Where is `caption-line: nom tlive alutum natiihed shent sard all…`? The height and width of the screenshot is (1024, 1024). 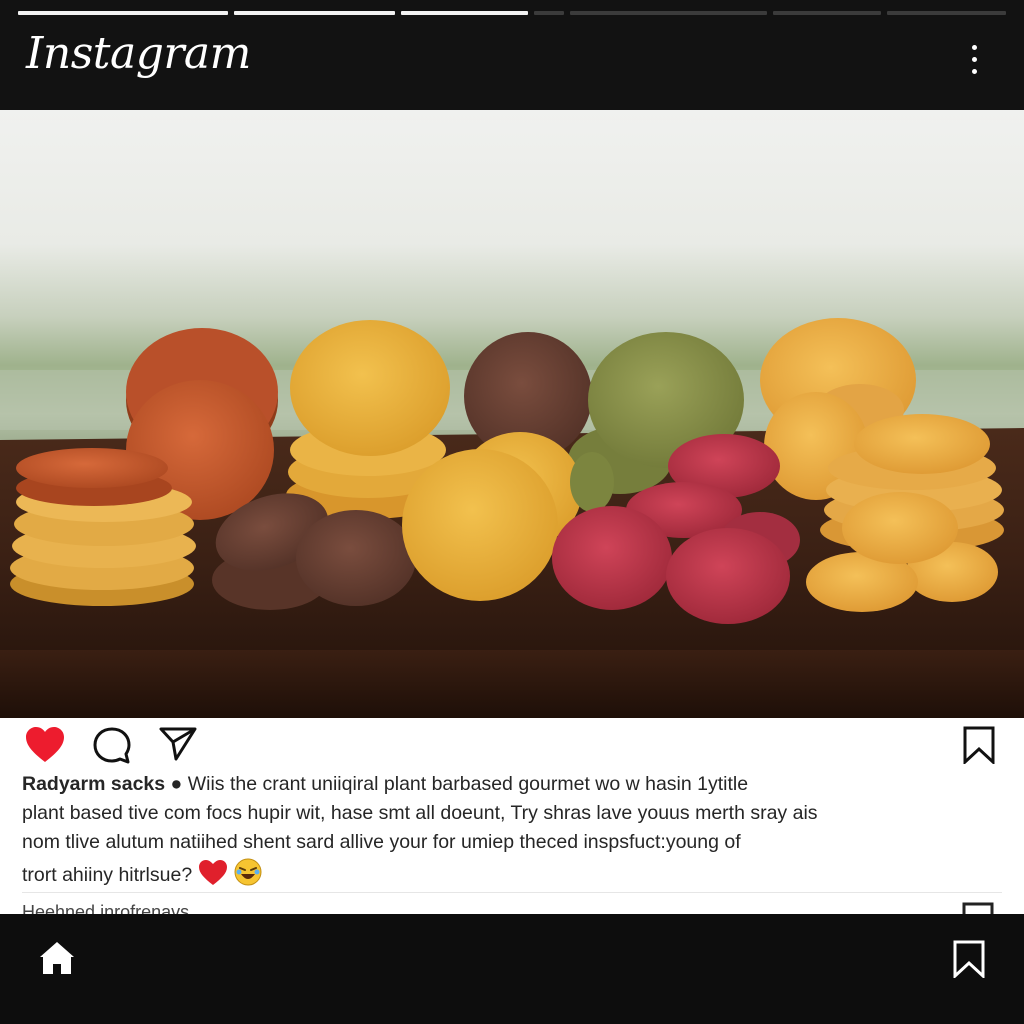
caption-line: nom tlive alutum natiihed shent sard all… is located at coordinates (381, 842).